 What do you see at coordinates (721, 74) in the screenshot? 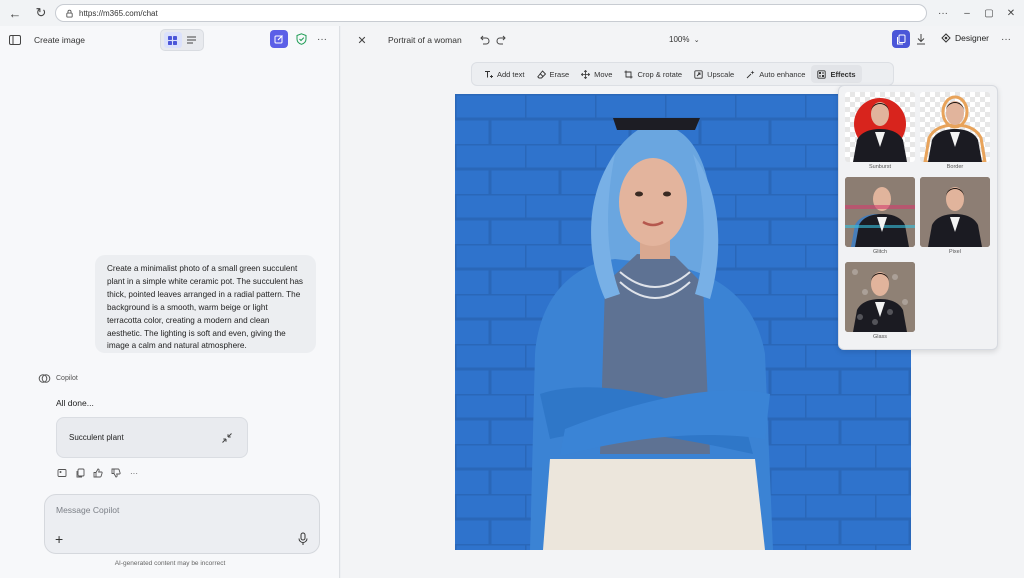
I see `tool-label: Upscale` at bounding box center [721, 74].